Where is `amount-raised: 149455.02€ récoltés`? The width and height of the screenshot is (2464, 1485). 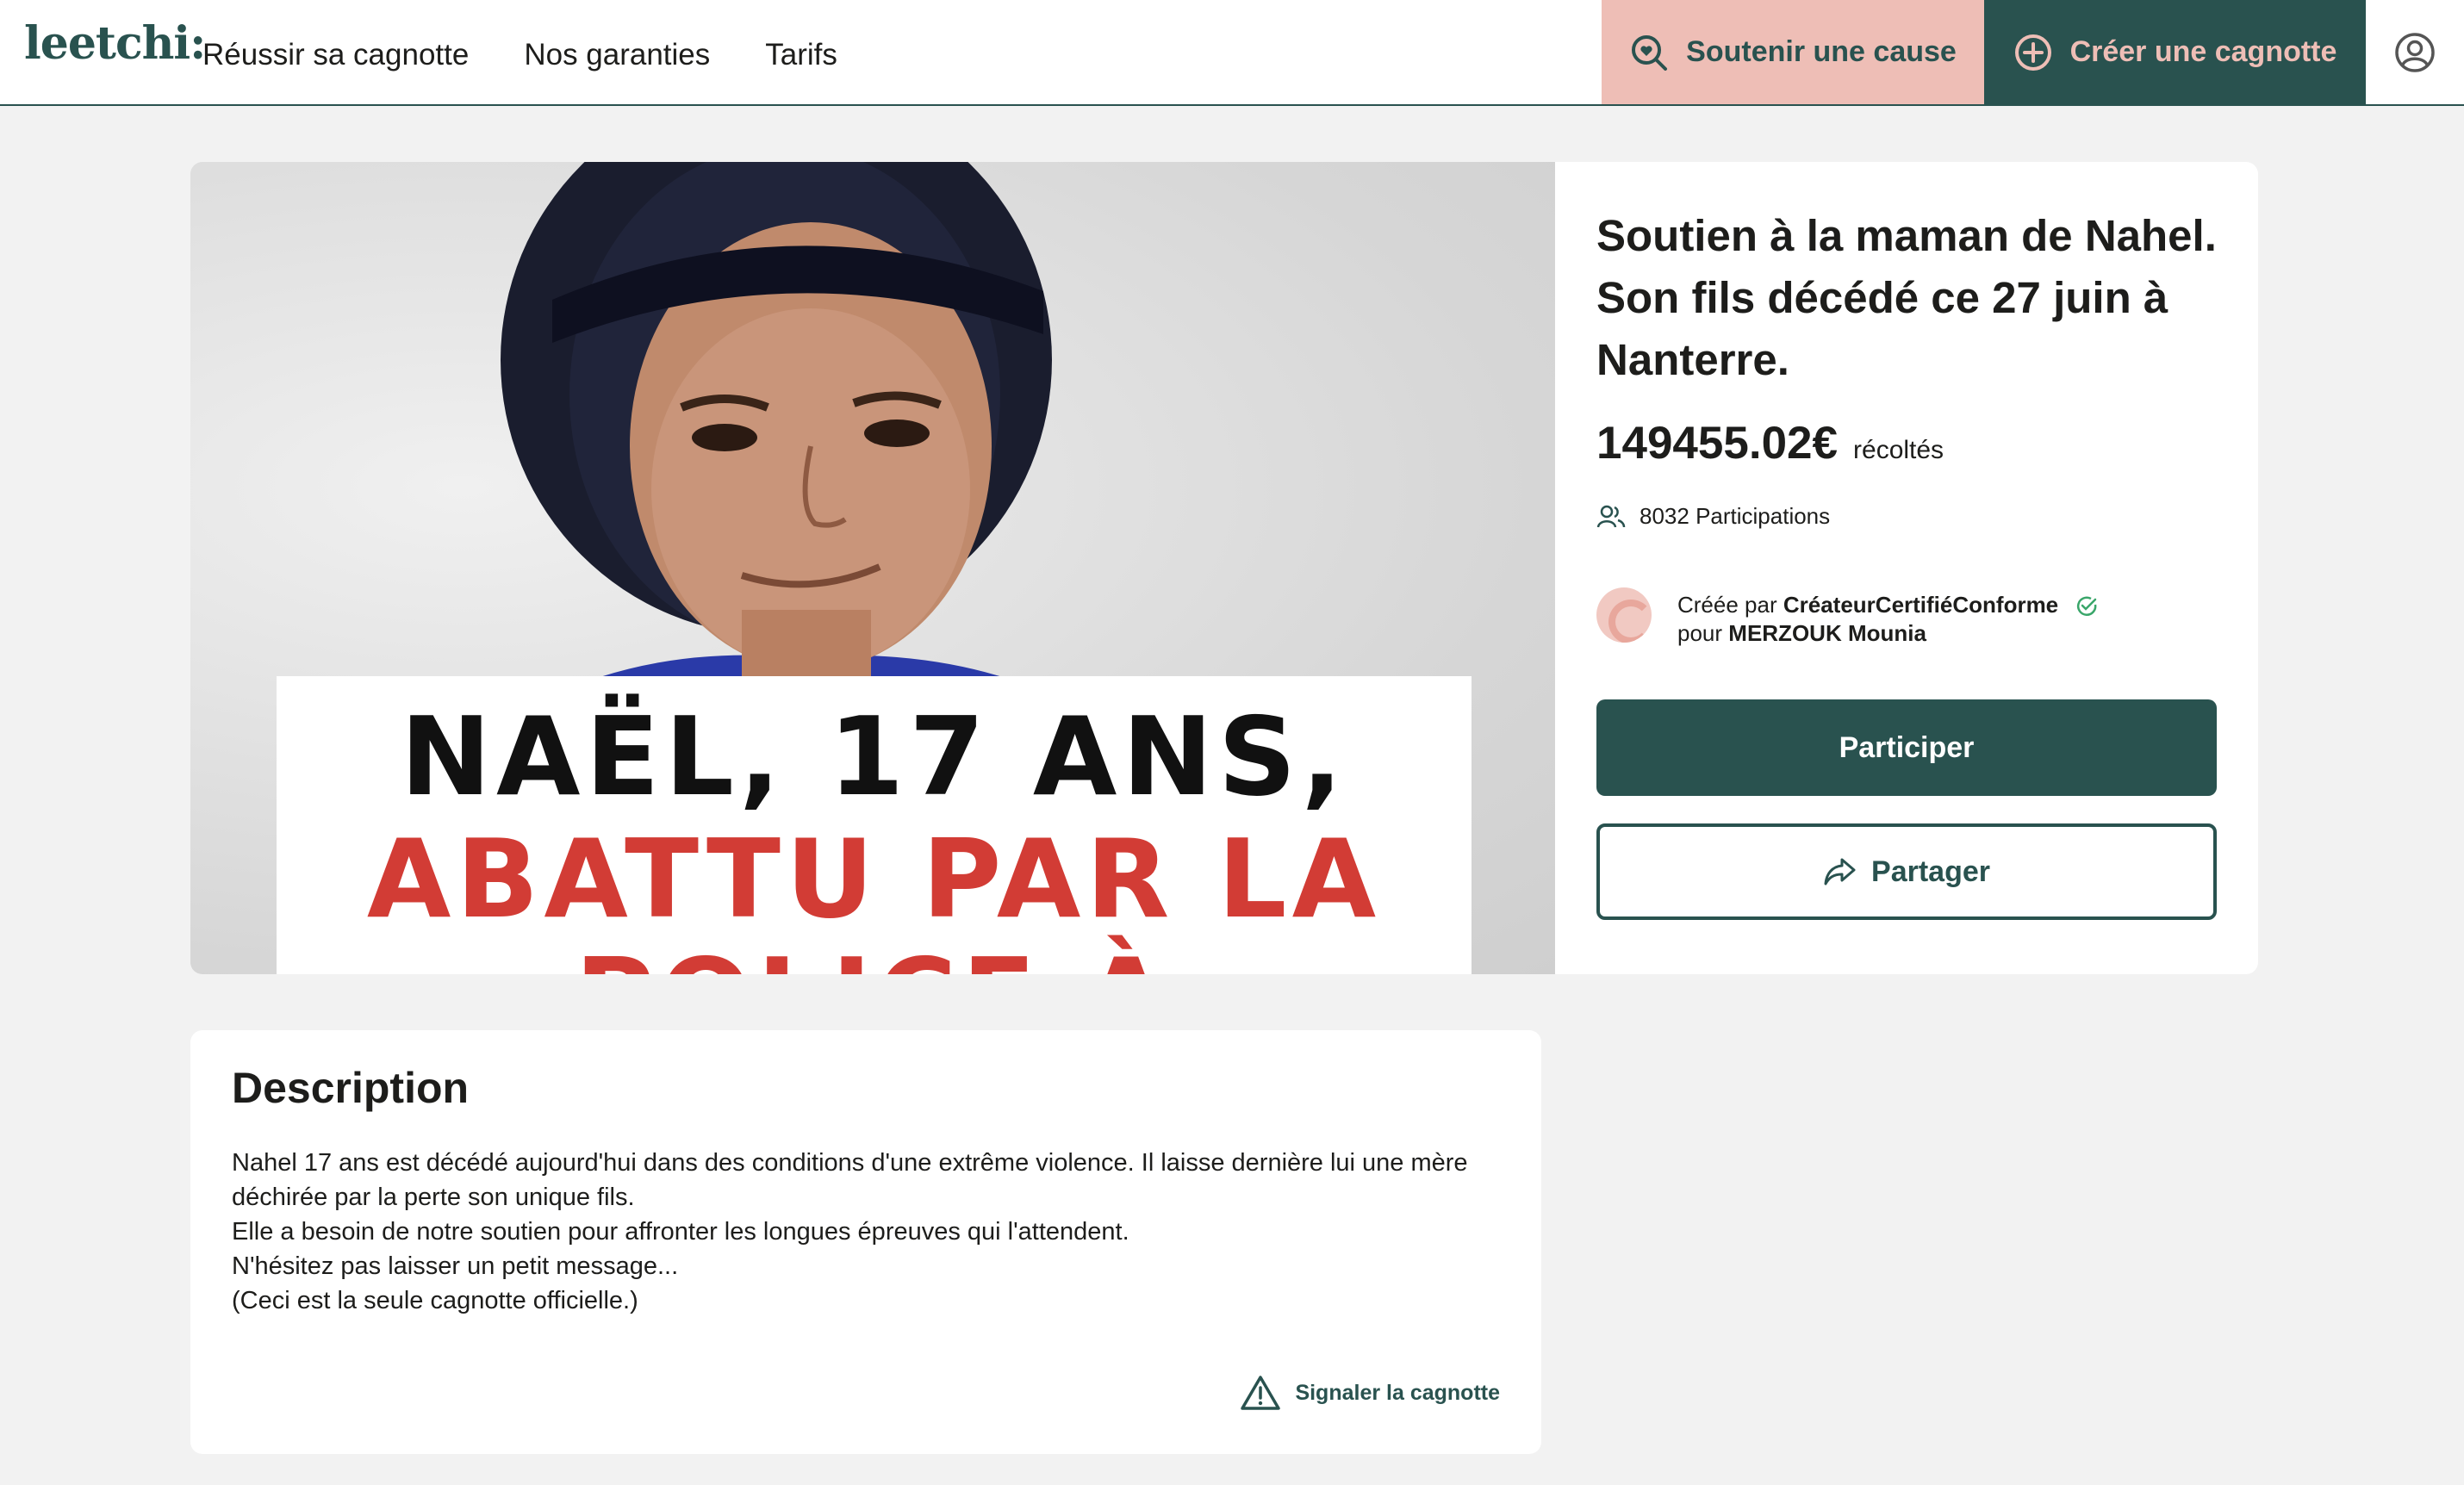 amount-raised: 149455.02€ récoltés is located at coordinates (1770, 443).